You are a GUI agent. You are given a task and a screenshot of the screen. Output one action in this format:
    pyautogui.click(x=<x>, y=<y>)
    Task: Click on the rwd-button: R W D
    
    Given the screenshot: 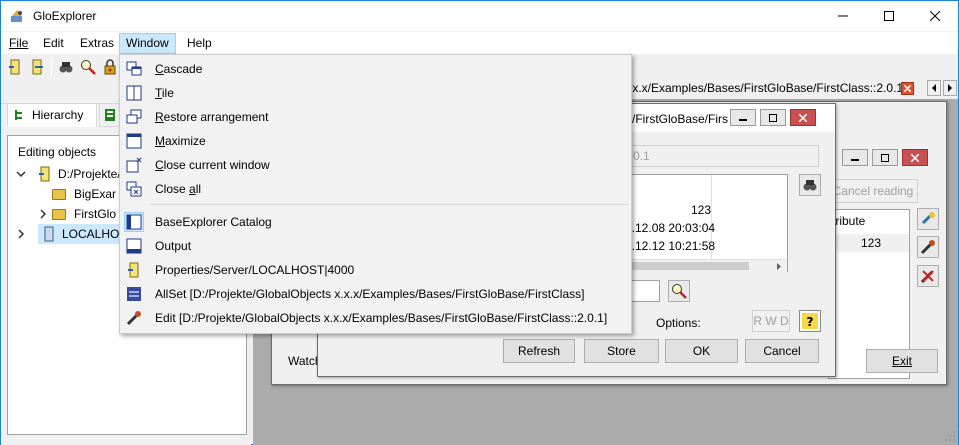 What is the action you would take?
    pyautogui.click(x=771, y=321)
    